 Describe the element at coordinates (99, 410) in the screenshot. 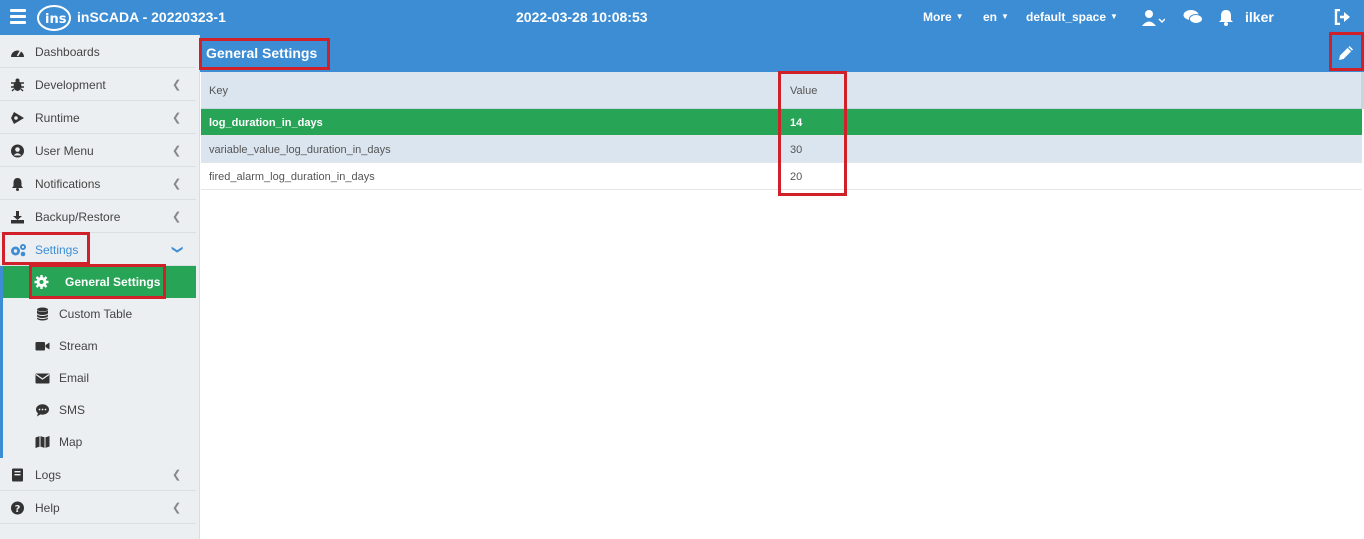

I see `submenu-item-sms: SMS` at that location.